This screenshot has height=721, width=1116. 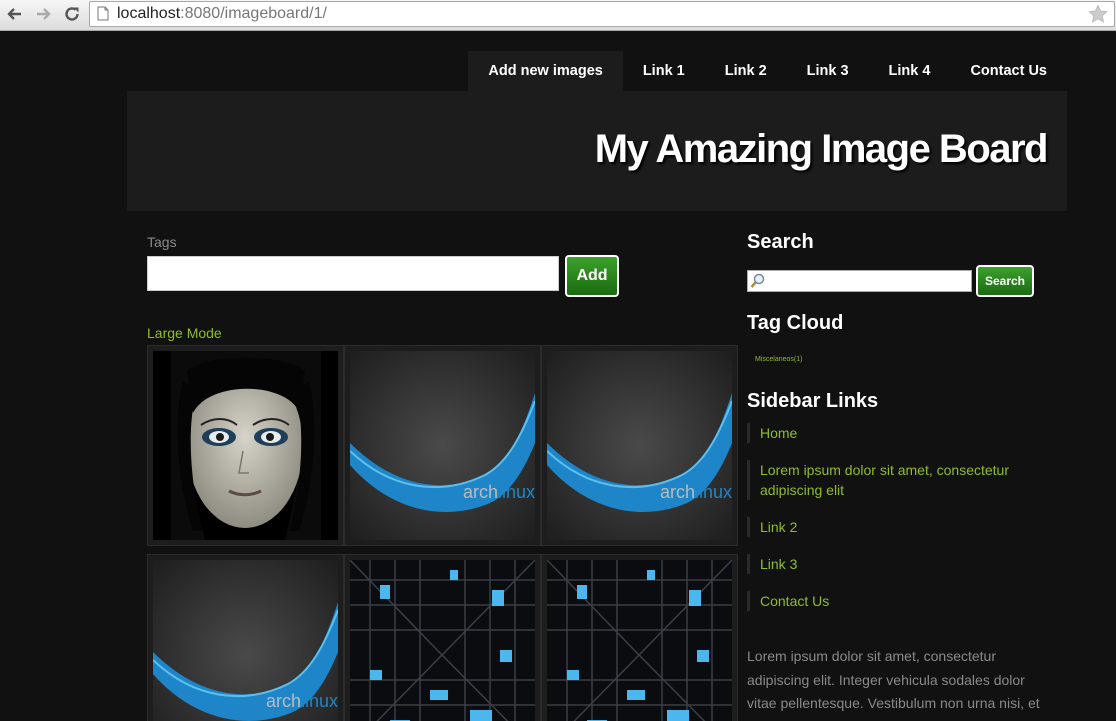 What do you see at coordinates (602, 14) in the screenshot?
I see `address-bar: localhost:8080/imageboard/1/` at bounding box center [602, 14].